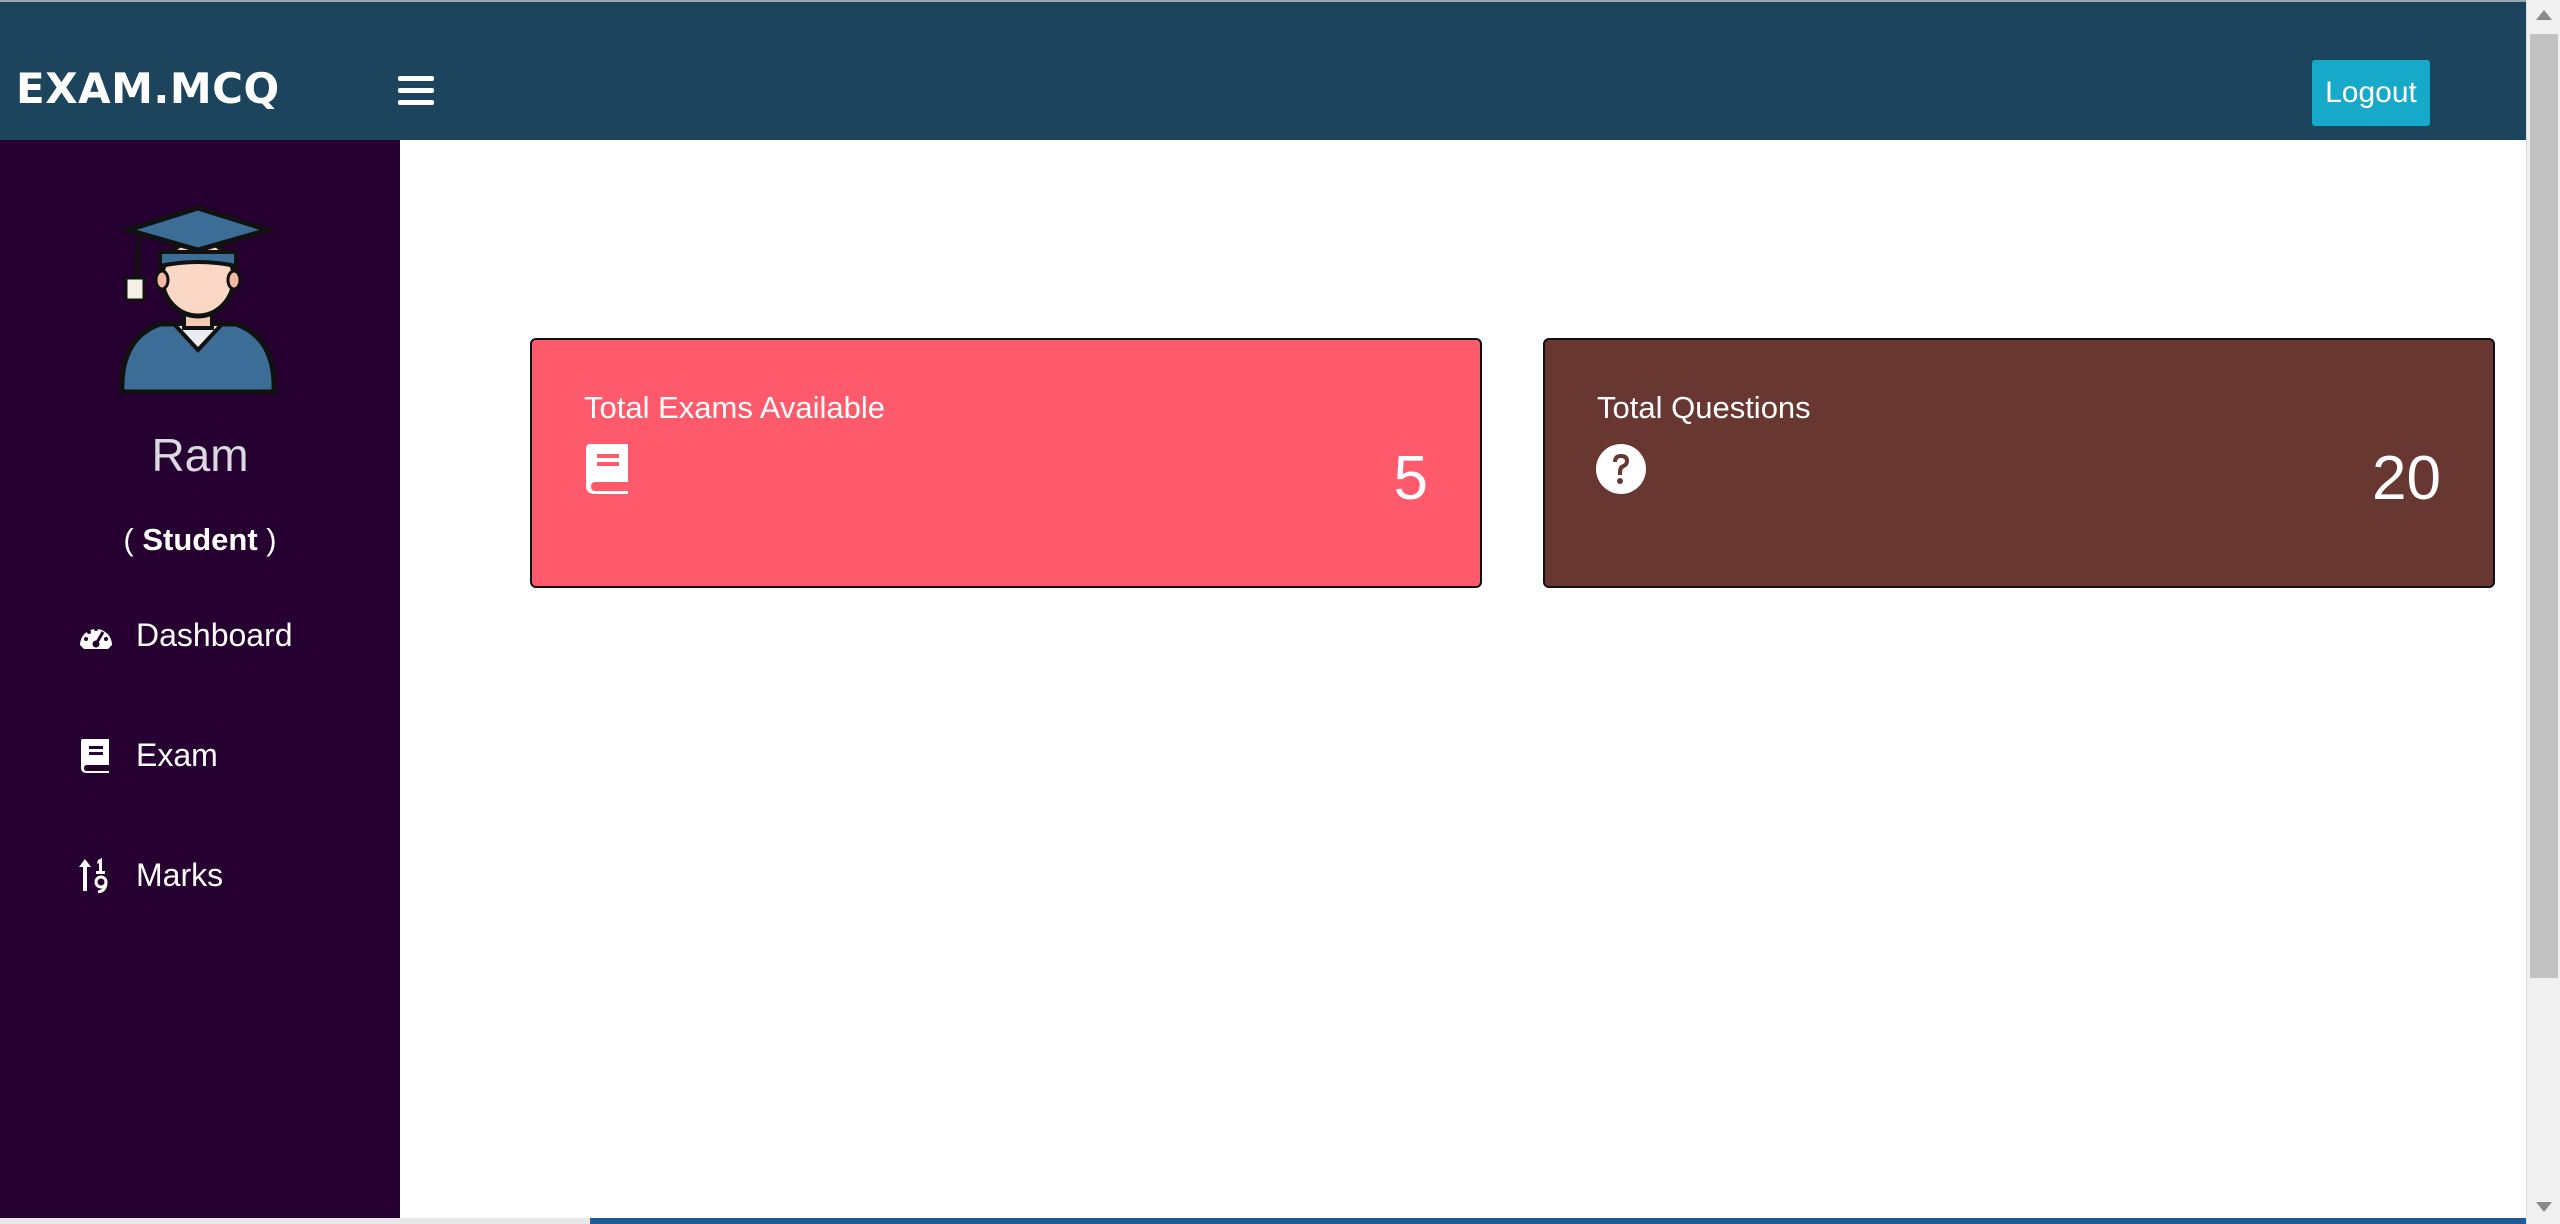 Image resolution: width=2560 pixels, height=1224 pixels. Describe the element at coordinates (1410, 478) in the screenshot. I see `stat-value: 5` at that location.